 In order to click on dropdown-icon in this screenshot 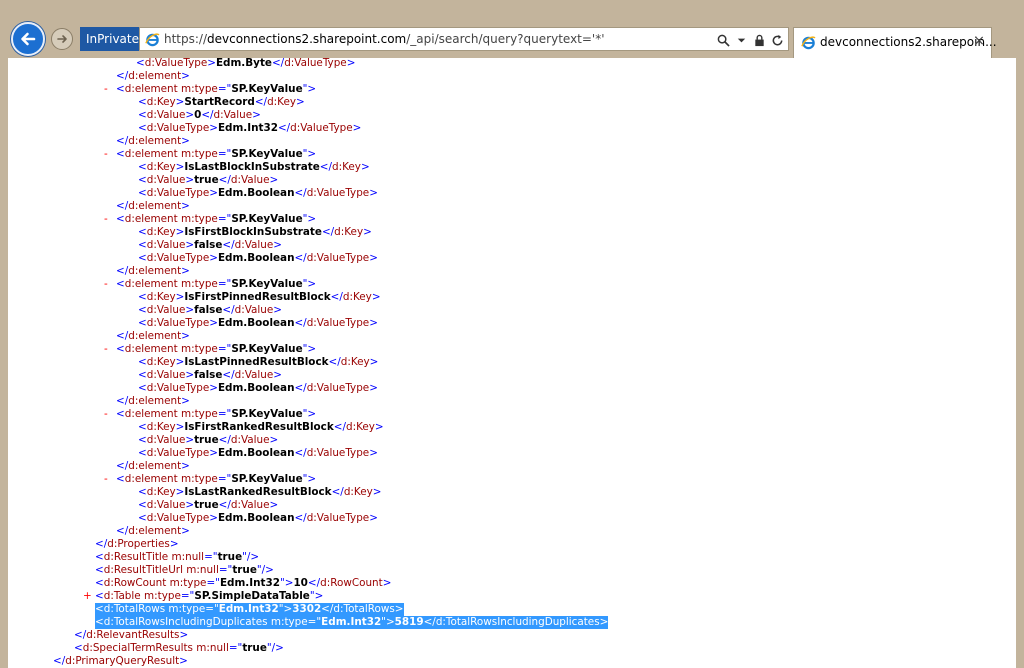, I will do `click(741, 40)`.